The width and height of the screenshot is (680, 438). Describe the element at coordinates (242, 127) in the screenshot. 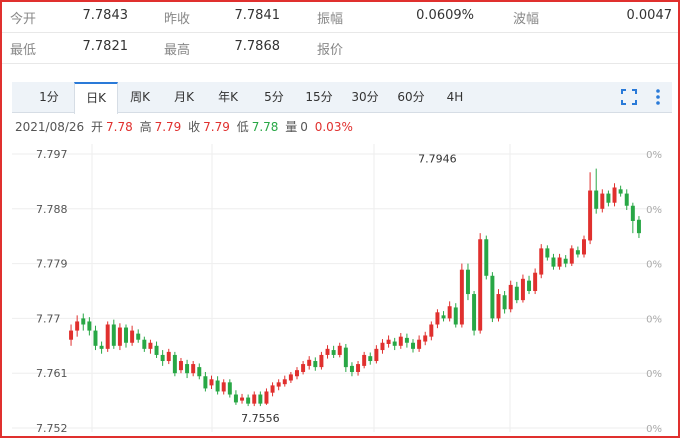

I see `info-low-label: 低` at that location.